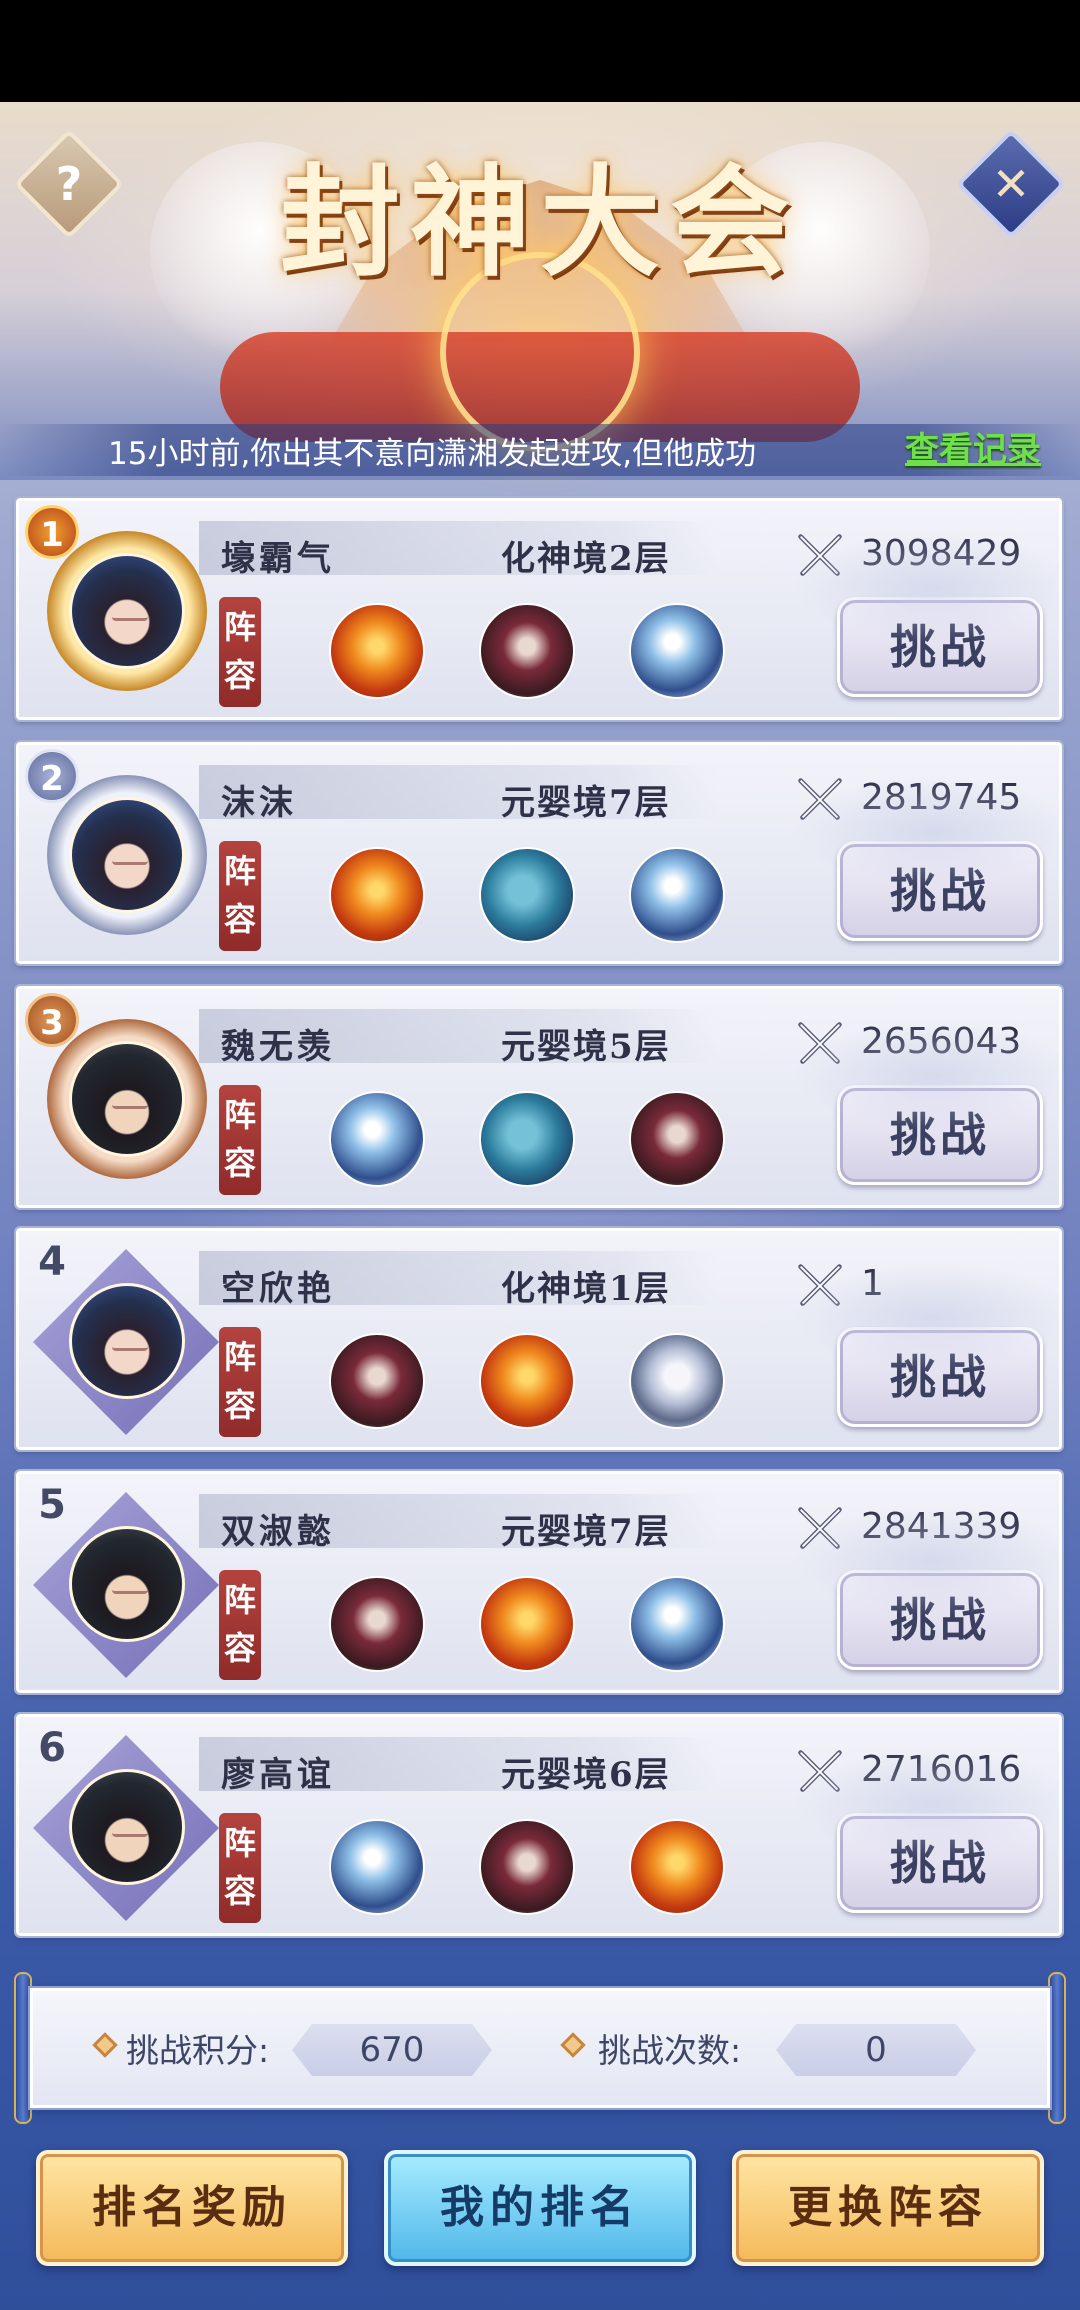 The width and height of the screenshot is (1080, 2310). What do you see at coordinates (259, 803) in the screenshot?
I see `player-name: 沫沫` at bounding box center [259, 803].